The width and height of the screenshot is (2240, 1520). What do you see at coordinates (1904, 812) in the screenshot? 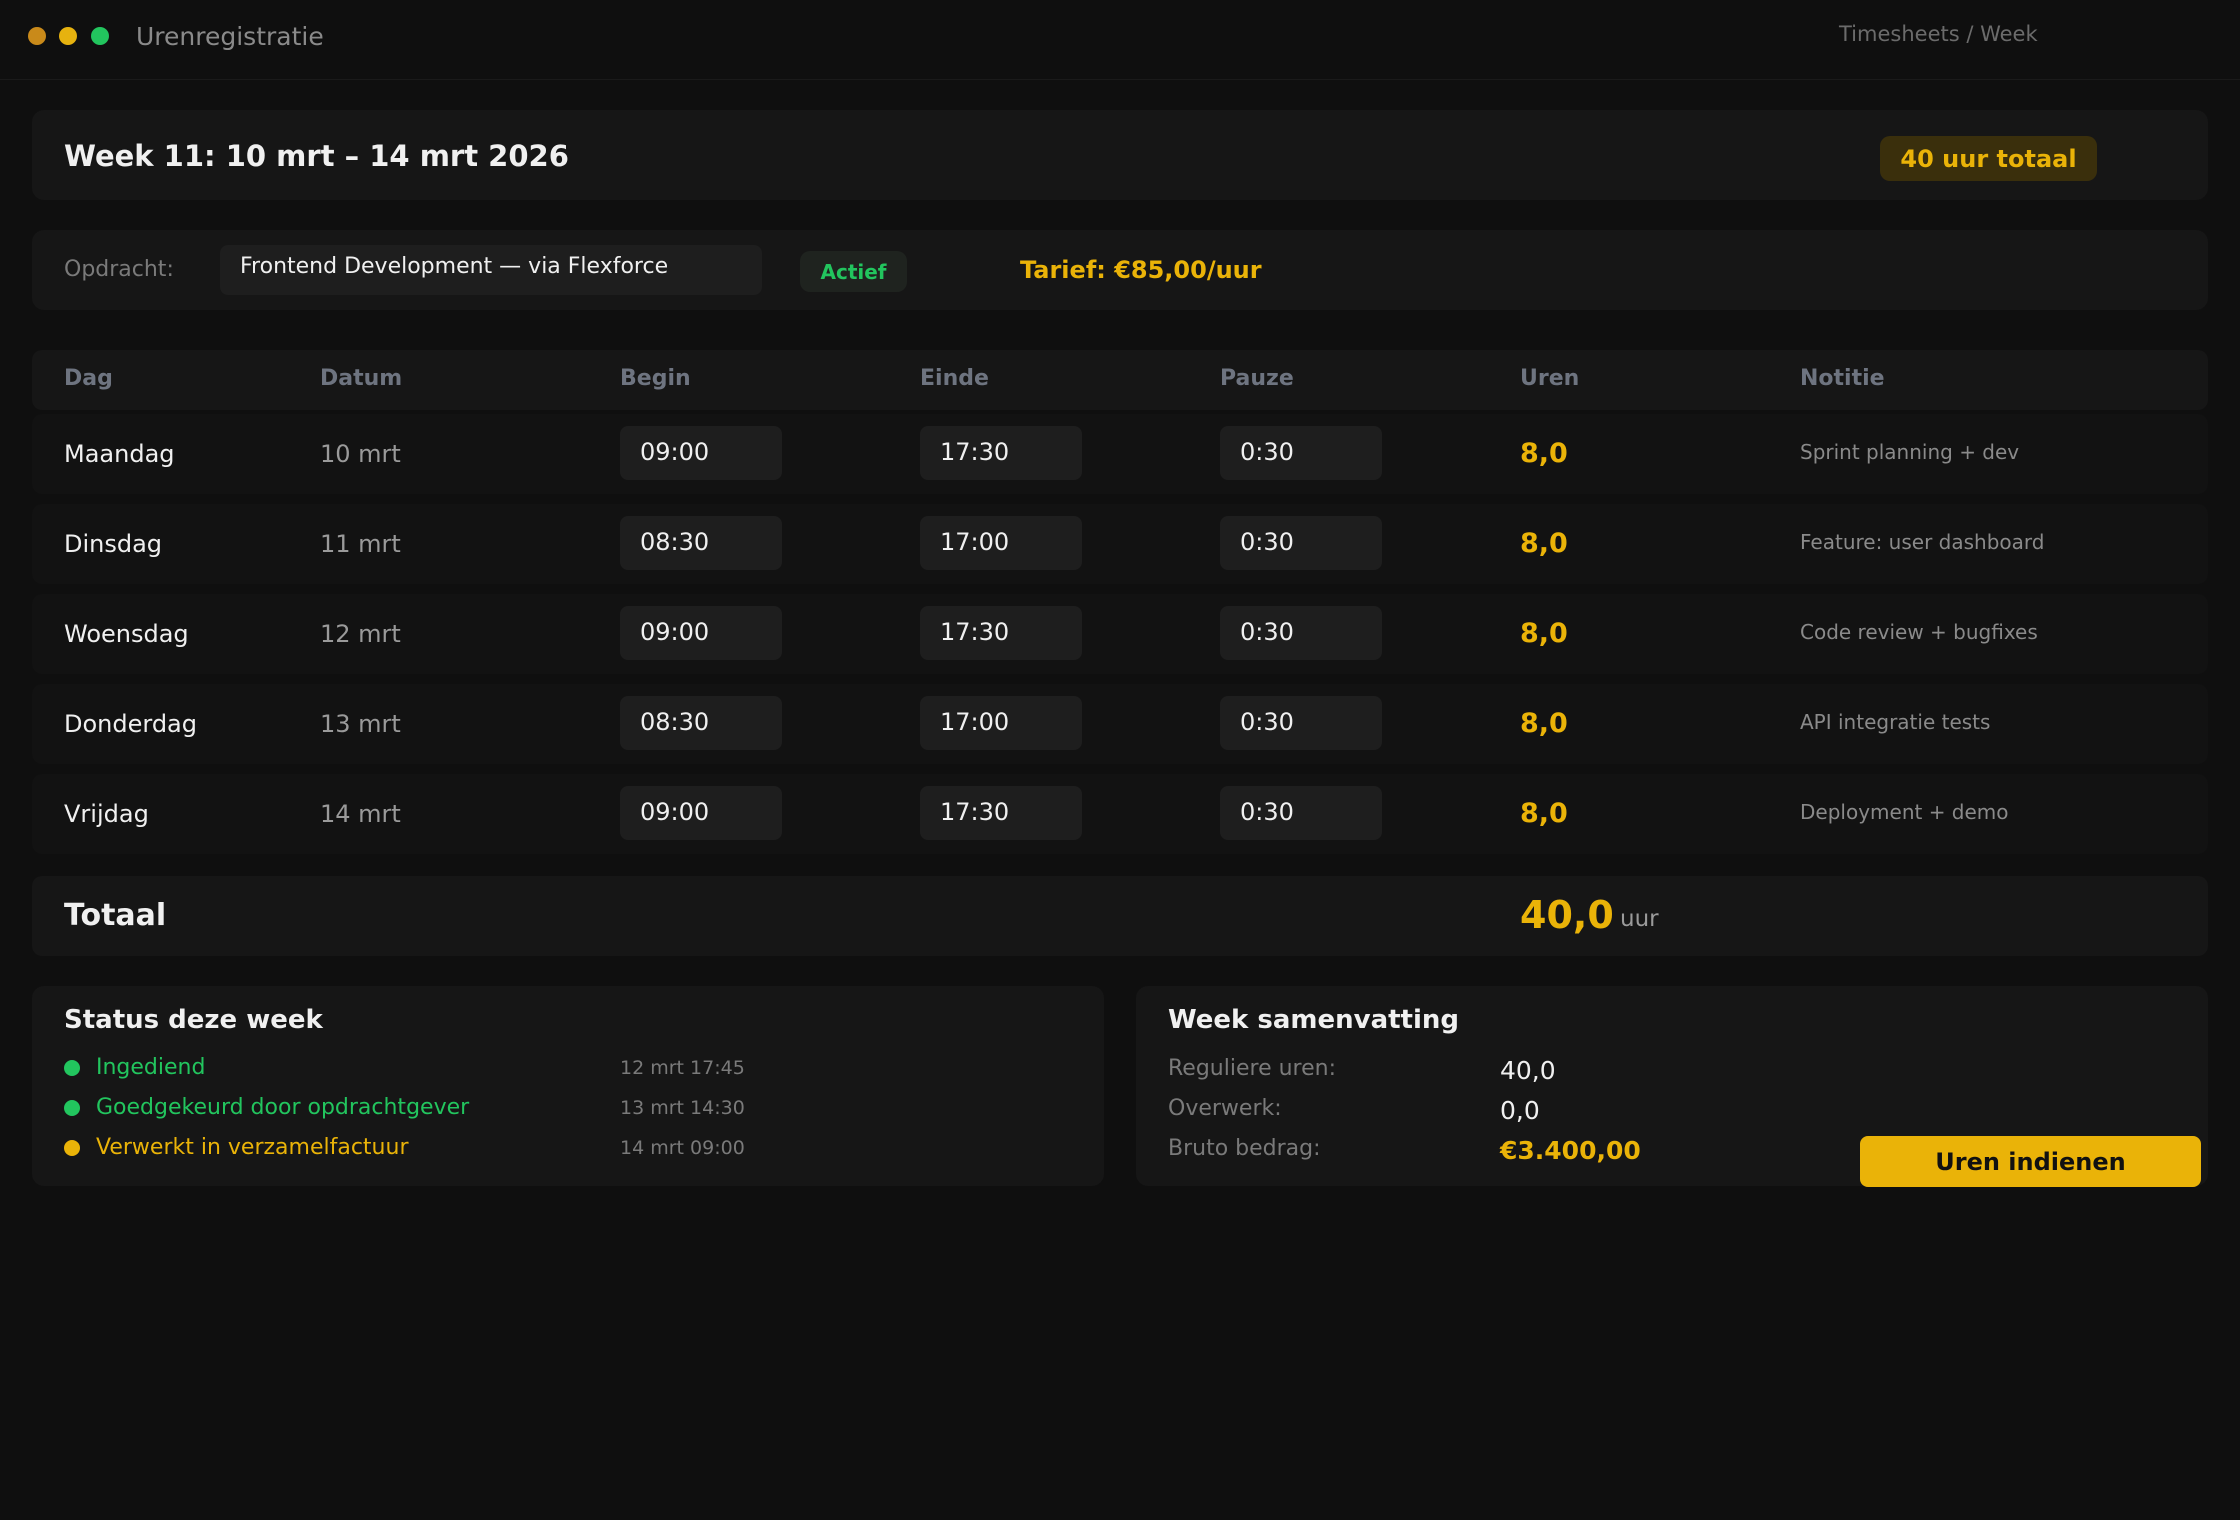
I see `row-note: Deployment + demo` at bounding box center [1904, 812].